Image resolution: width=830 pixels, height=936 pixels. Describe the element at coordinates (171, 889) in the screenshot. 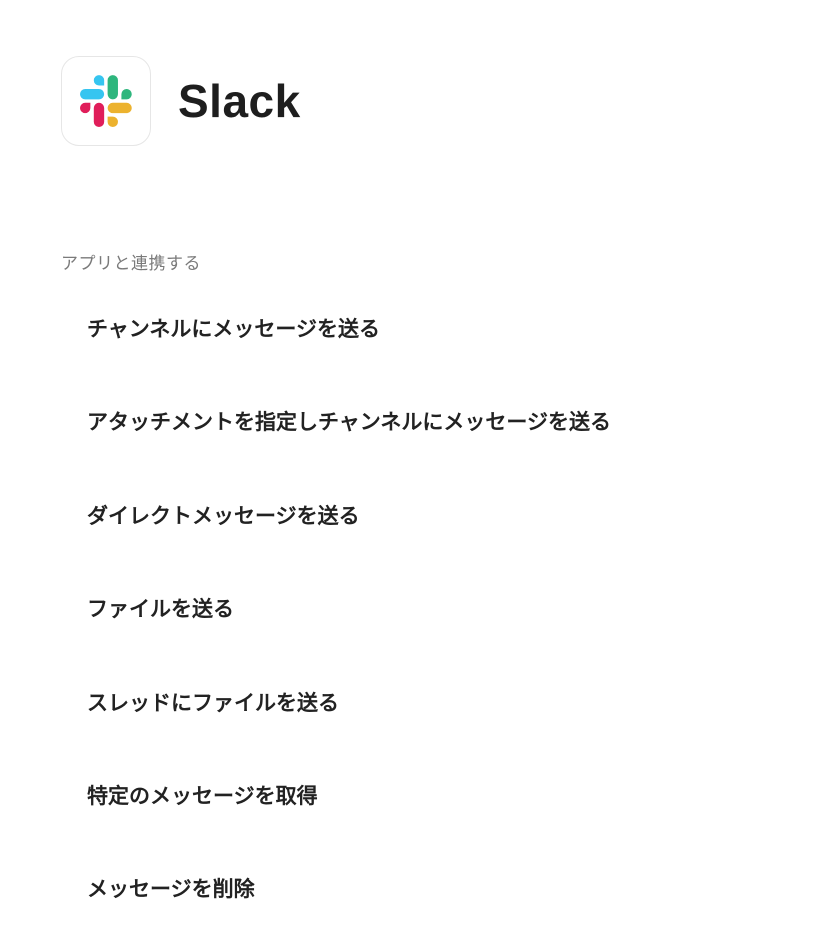

I see `action-delete-message: メッセージを削除` at that location.